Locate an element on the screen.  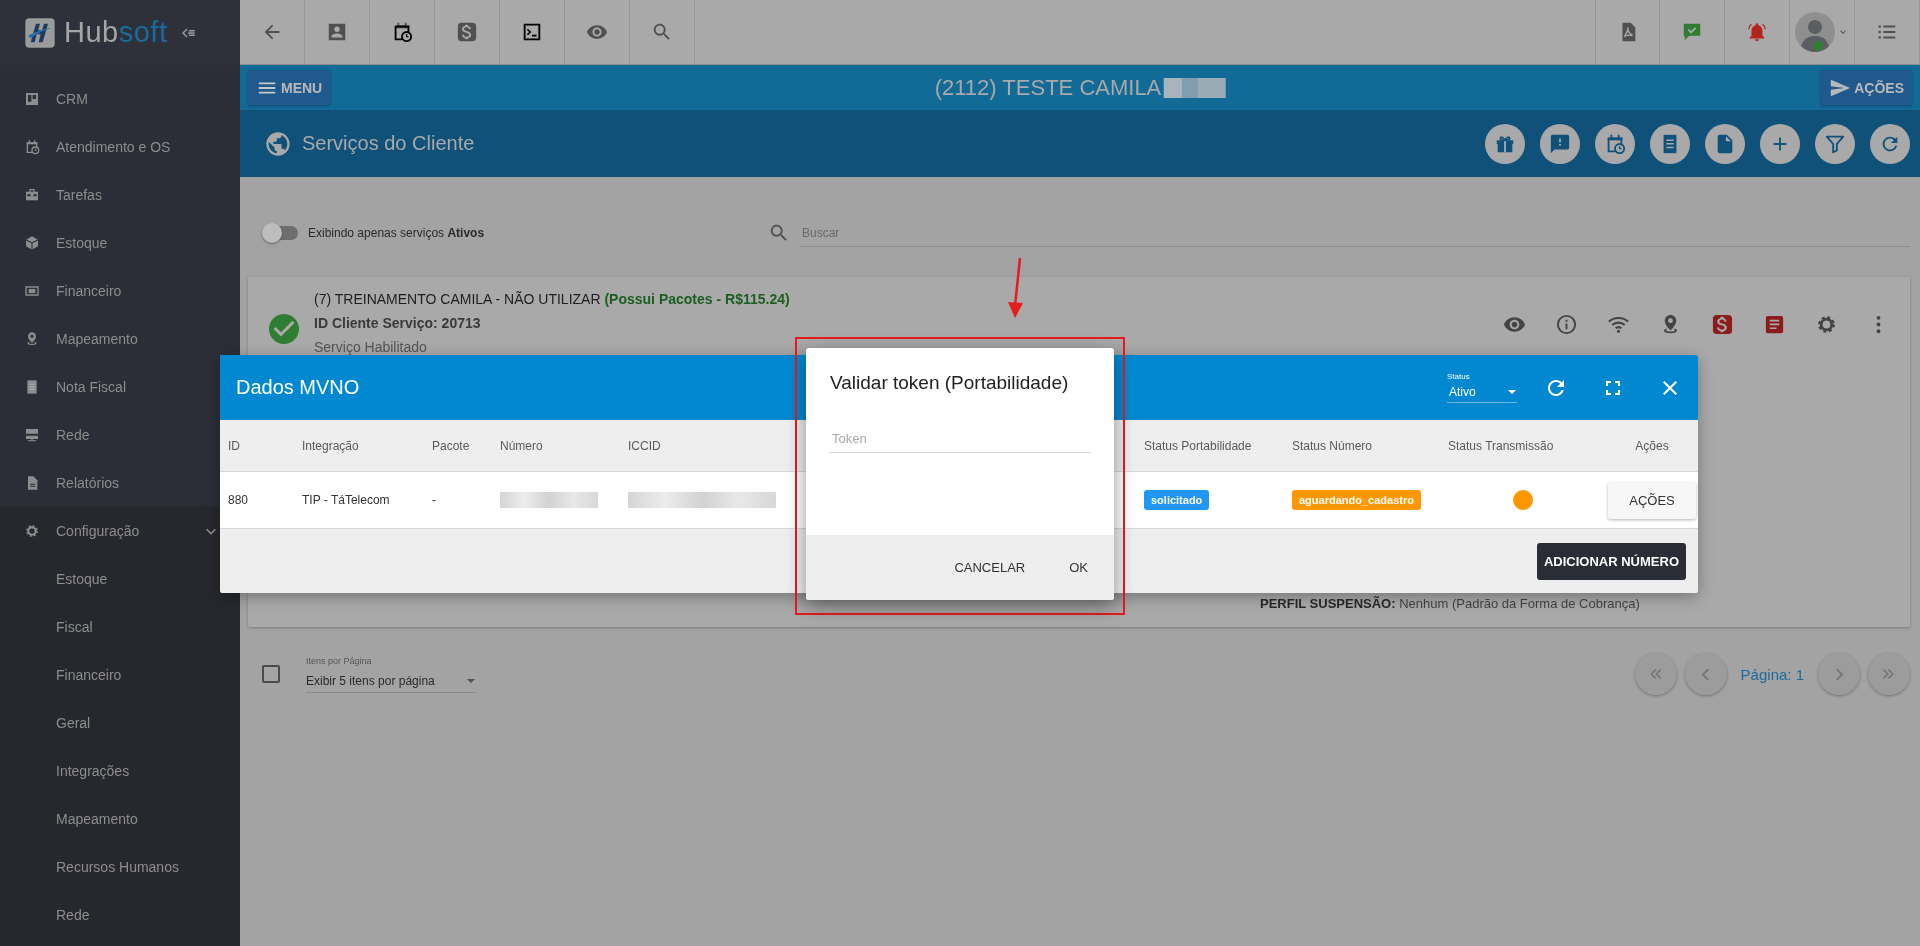
sidebar-subitem: Financeiro is located at coordinates (108, 675).